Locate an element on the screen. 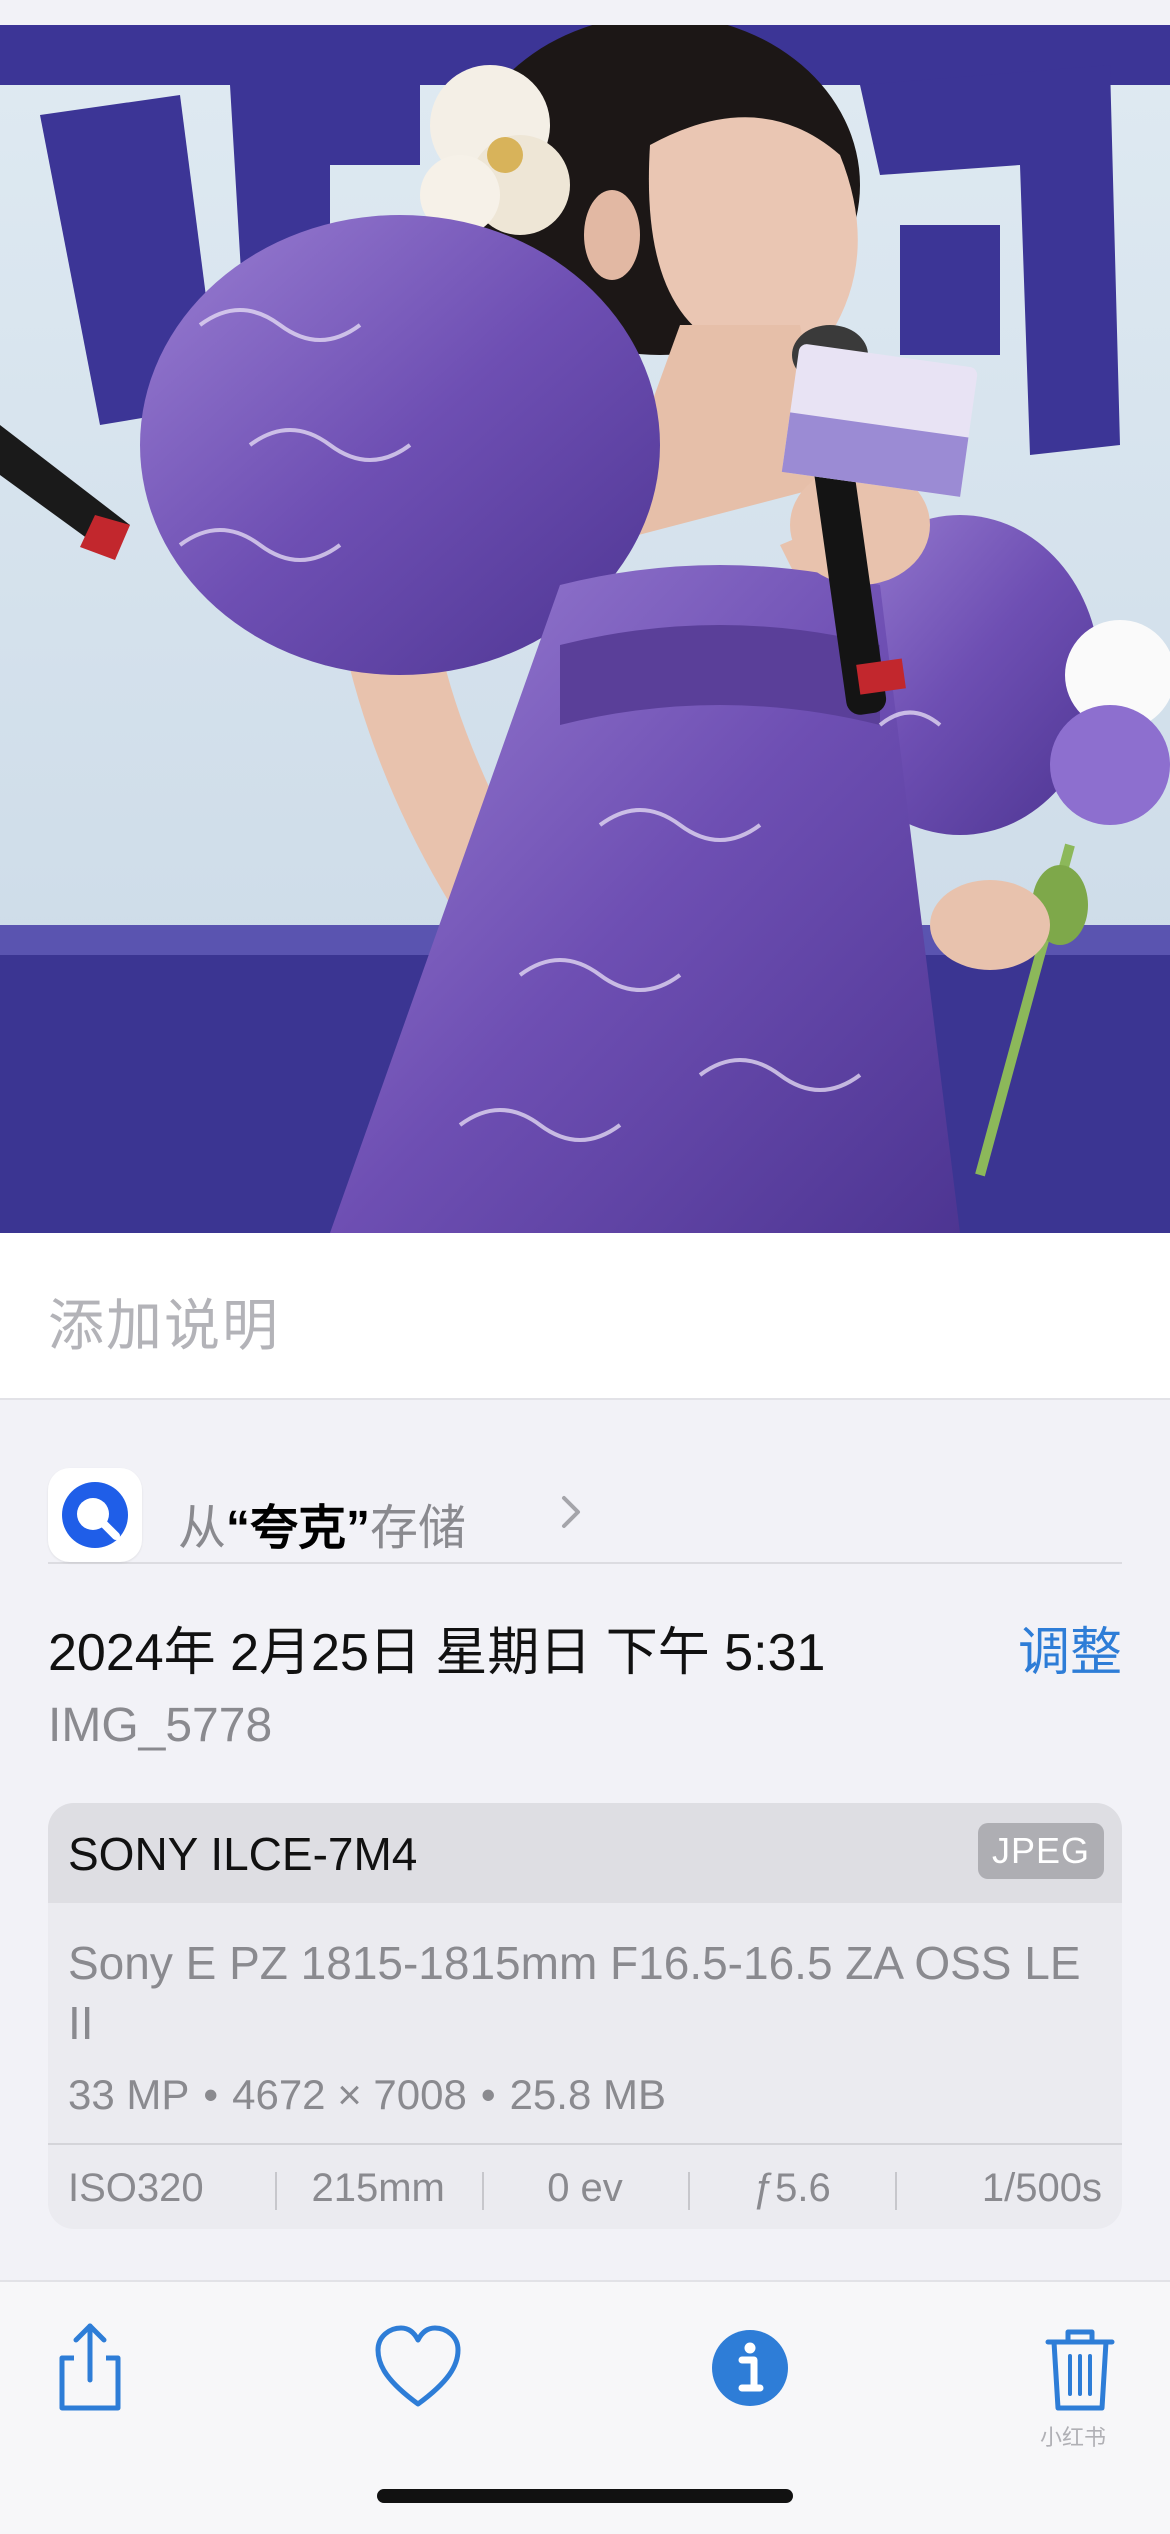 This screenshot has height=2534, width=1170. watermark: 小红书 is located at coordinates (1073, 2437).